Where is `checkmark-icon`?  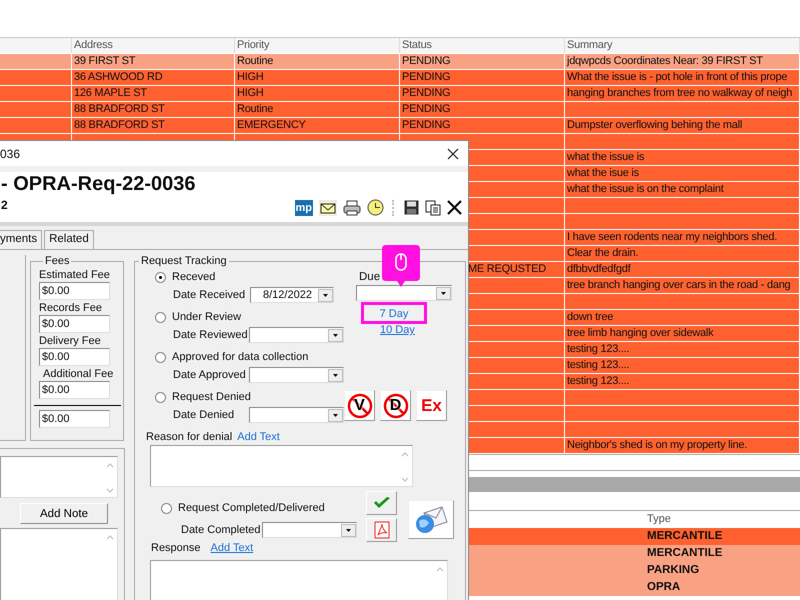 checkmark-icon is located at coordinates (381, 503).